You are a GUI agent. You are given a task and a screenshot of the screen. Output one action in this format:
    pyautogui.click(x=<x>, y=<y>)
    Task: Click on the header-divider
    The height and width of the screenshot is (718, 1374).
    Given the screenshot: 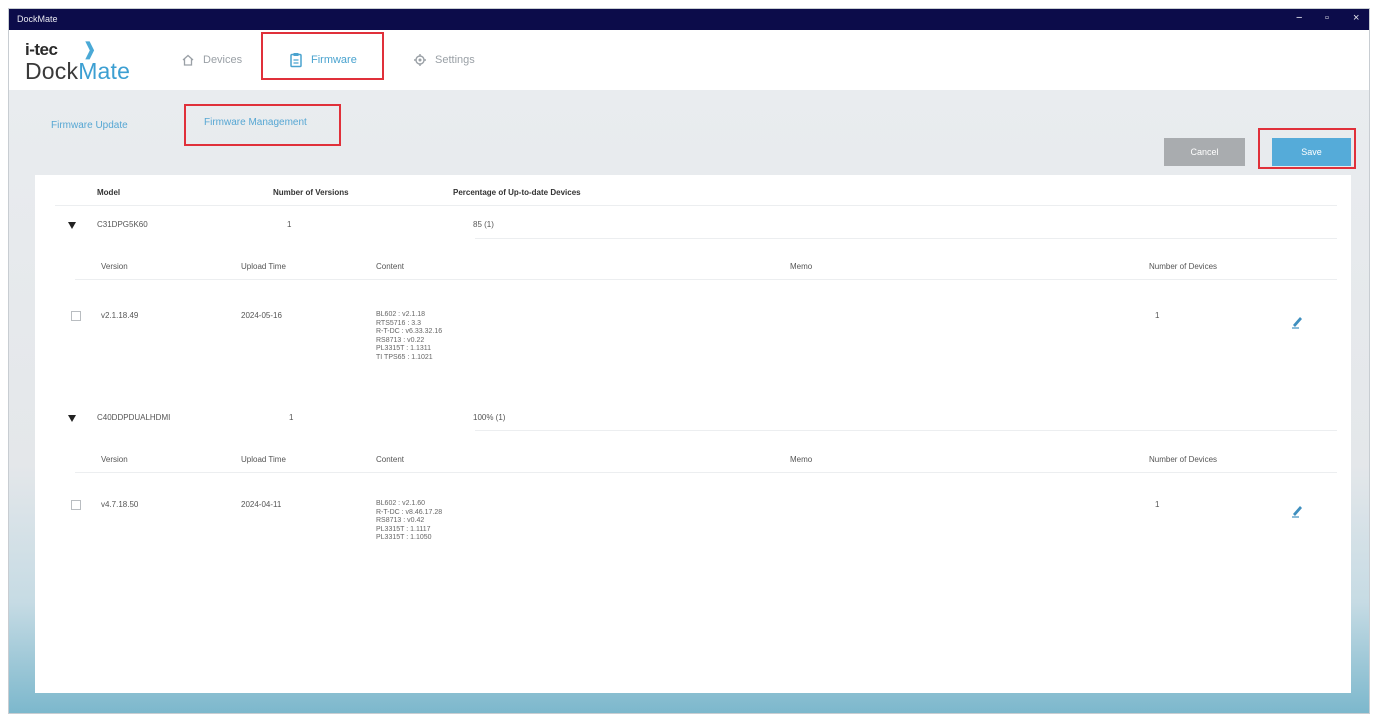 What is the action you would take?
    pyautogui.click(x=696, y=205)
    